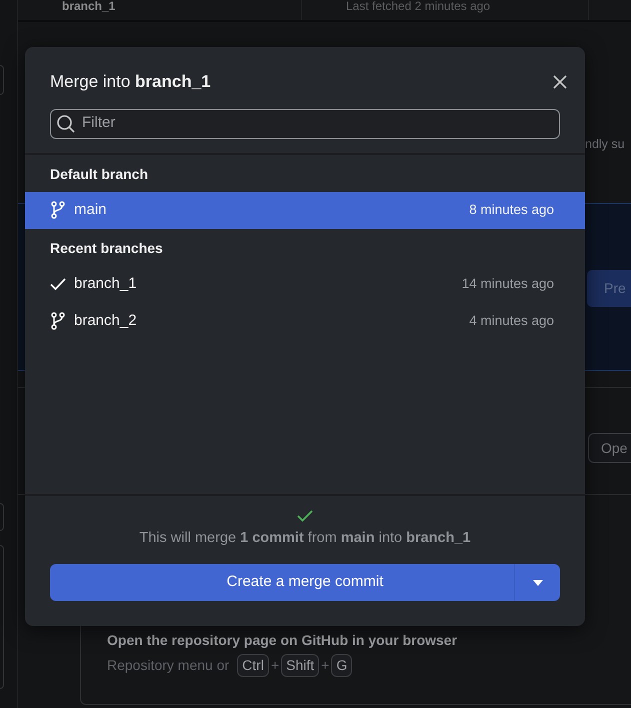  Describe the element at coordinates (537, 583) in the screenshot. I see `caret-icon` at that location.